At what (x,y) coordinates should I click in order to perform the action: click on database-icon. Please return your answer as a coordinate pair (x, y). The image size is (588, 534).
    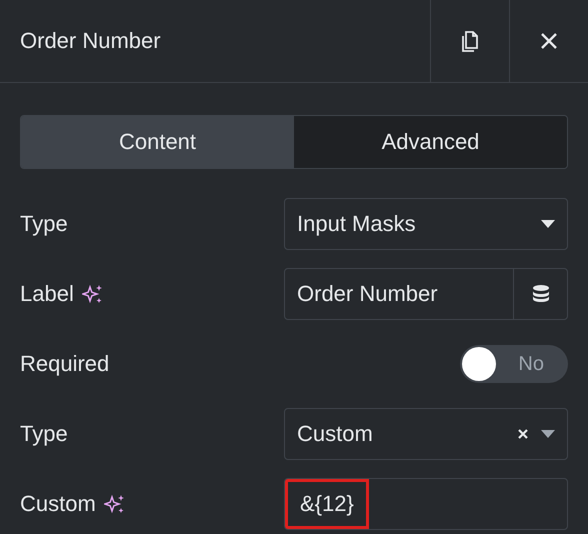
    Looking at the image, I should click on (541, 294).